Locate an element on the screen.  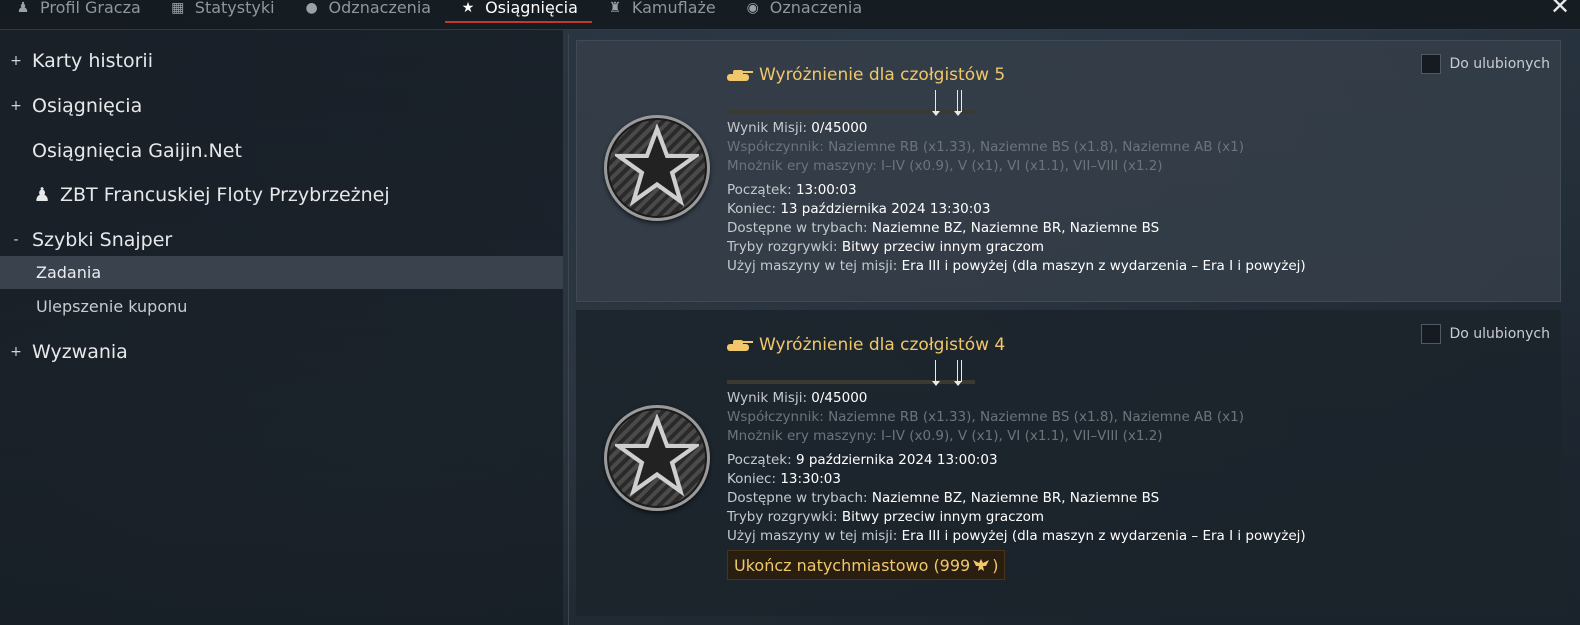
complete-button-suffix: ) is located at coordinates (995, 565).